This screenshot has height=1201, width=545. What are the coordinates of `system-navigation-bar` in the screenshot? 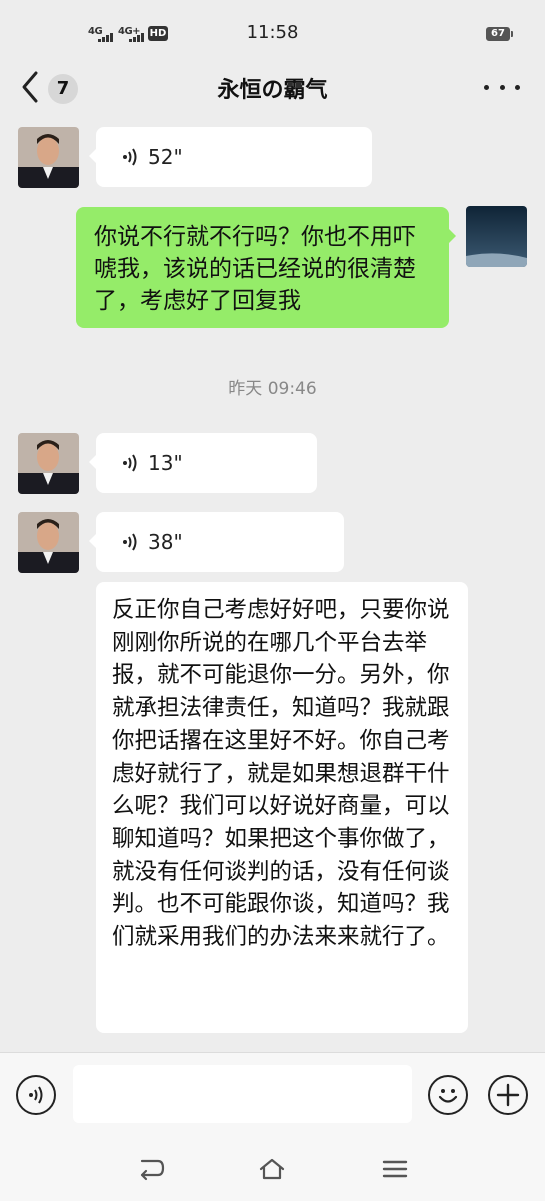 It's located at (272, 1170).